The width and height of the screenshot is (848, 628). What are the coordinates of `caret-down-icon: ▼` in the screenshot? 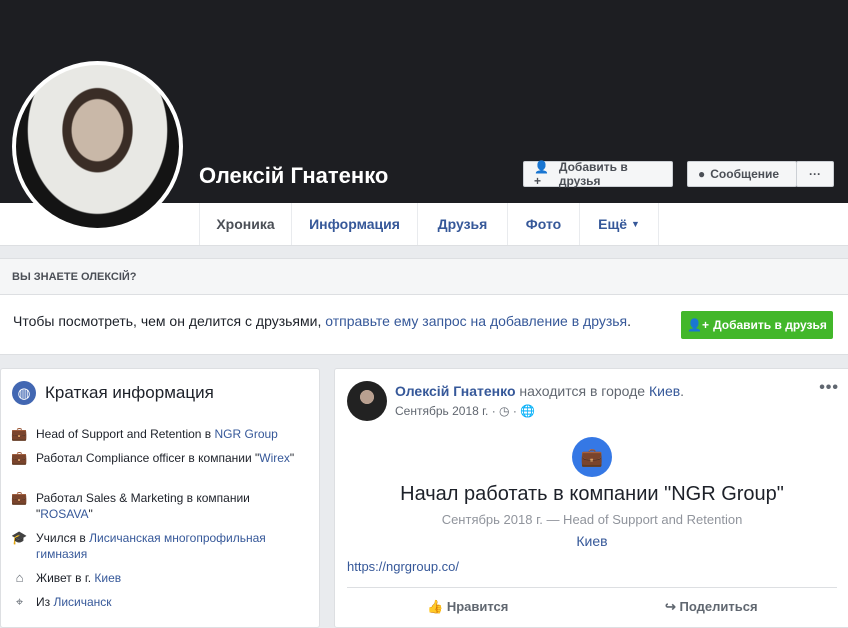 It's located at (635, 224).